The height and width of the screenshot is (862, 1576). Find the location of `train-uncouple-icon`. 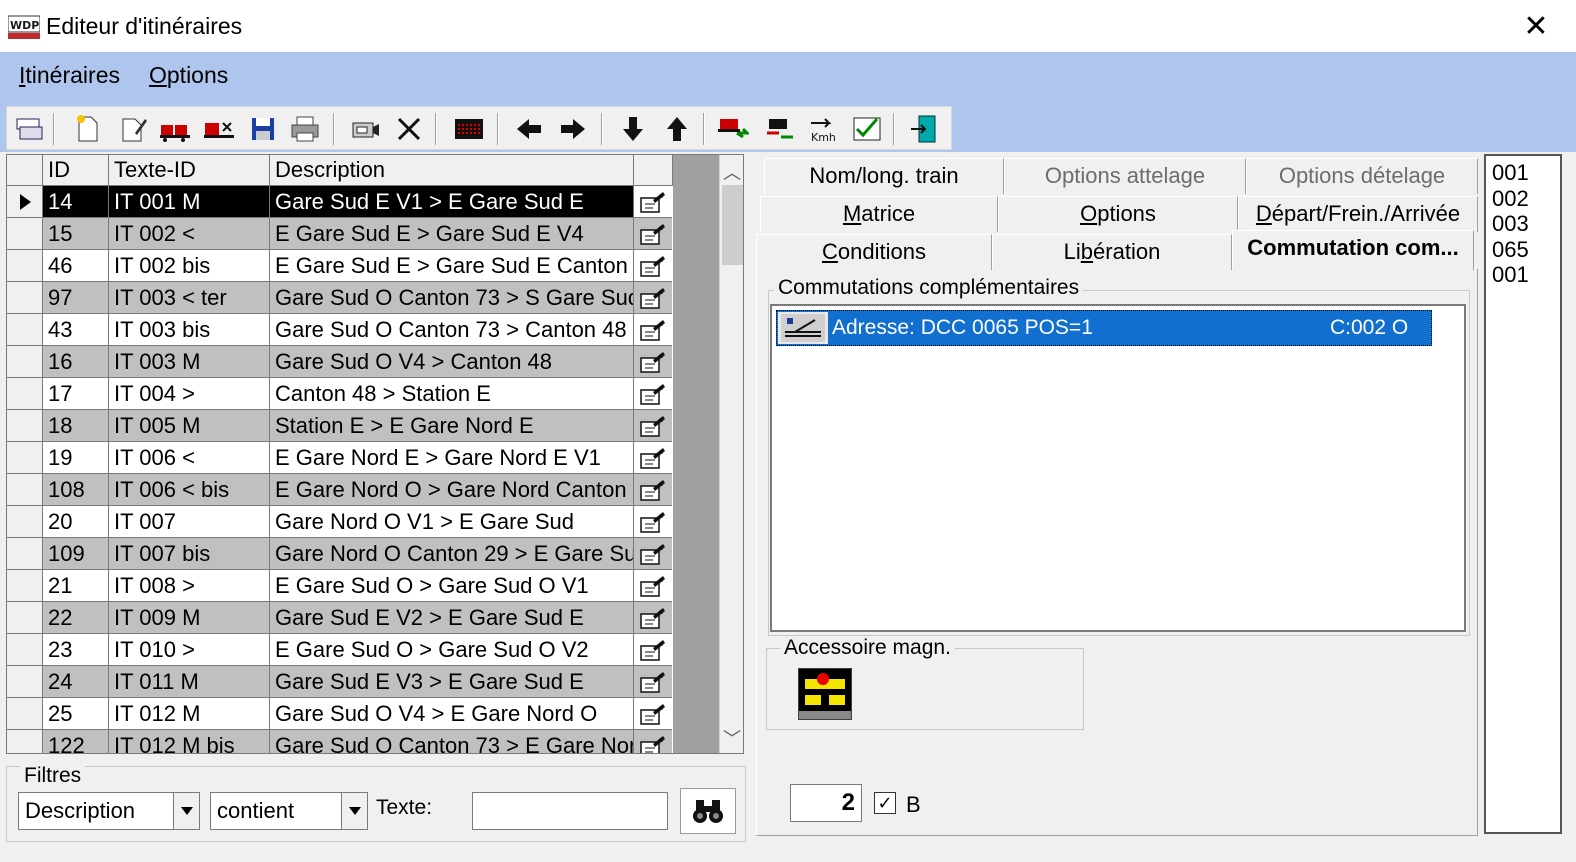

train-uncouple-icon is located at coordinates (779, 129).